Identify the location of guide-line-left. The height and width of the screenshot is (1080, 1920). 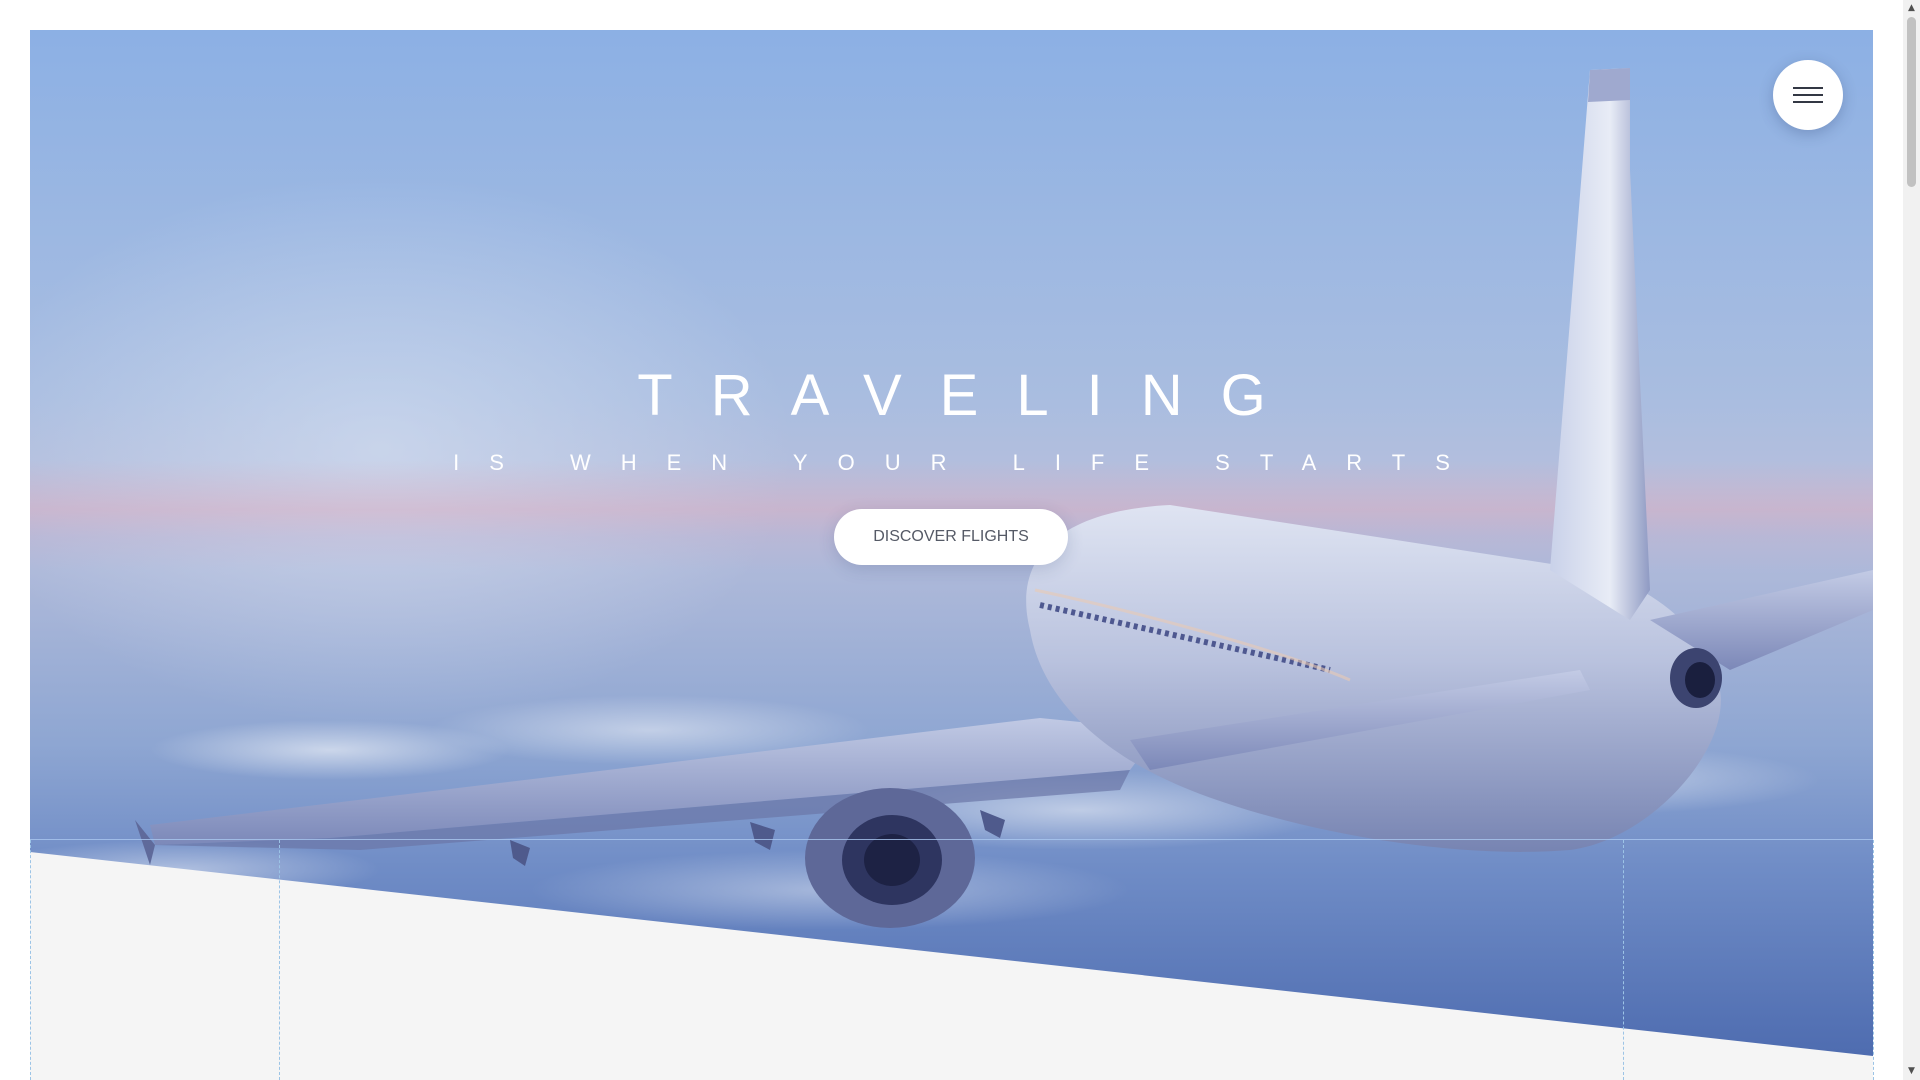
(30, 960).